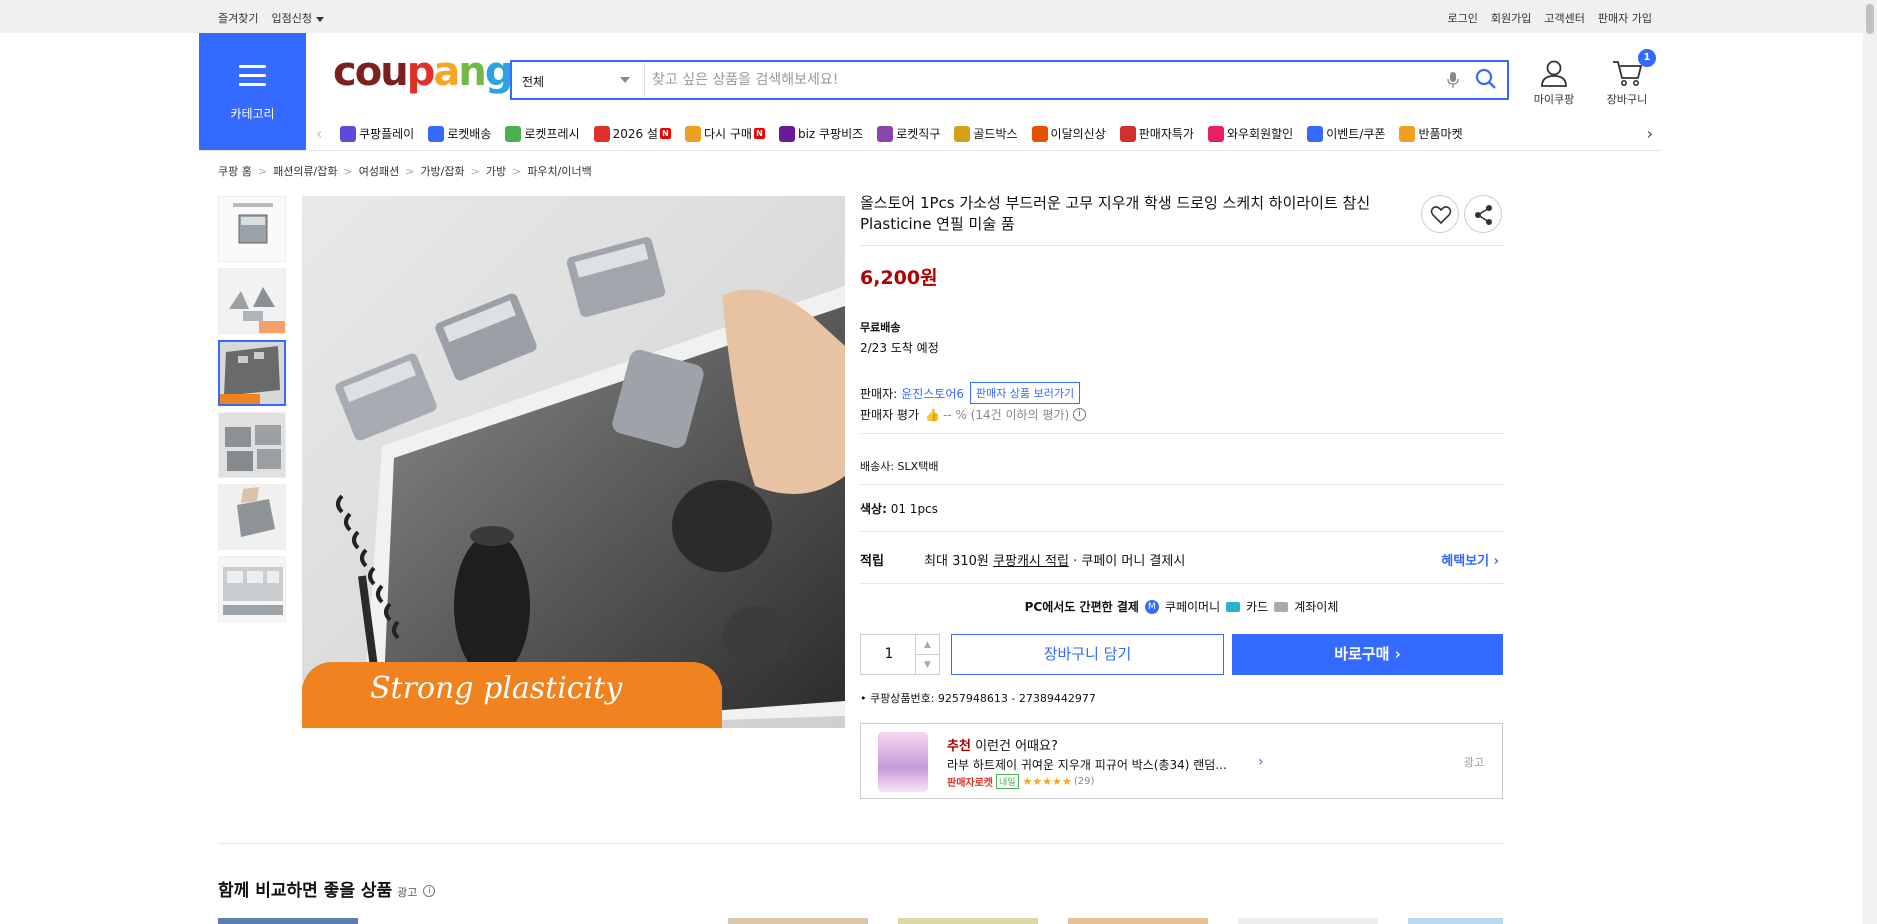  I want to click on breadcrumb-item: 여성패션, so click(379, 171).